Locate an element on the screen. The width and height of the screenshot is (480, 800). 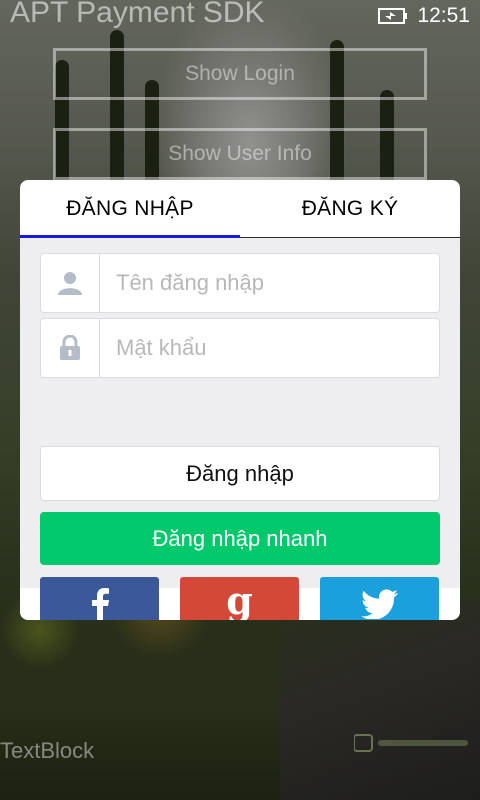
google-icon: g is located at coordinates (239, 599).